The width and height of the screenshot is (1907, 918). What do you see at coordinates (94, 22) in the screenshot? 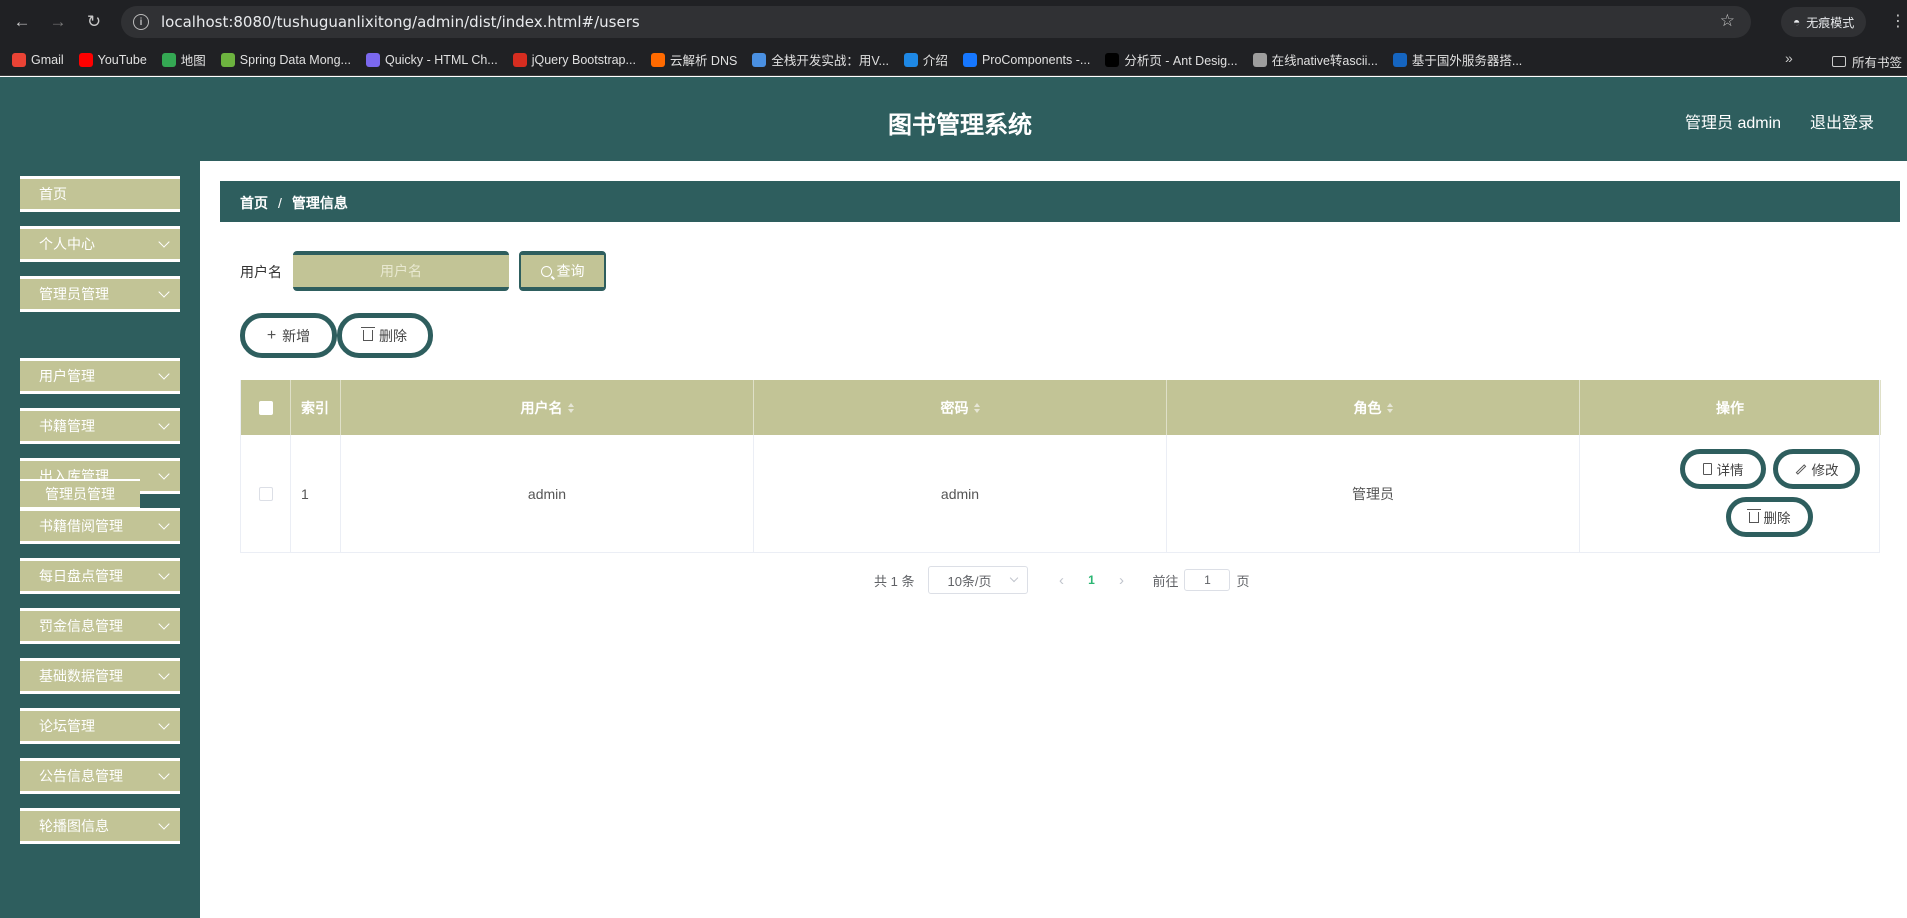
I see `reload-icon: ↻` at bounding box center [94, 22].